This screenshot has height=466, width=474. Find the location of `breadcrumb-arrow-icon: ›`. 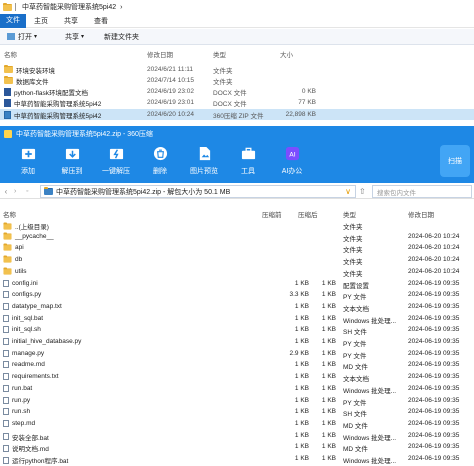

breadcrumb-arrow-icon: › is located at coordinates (121, 7).